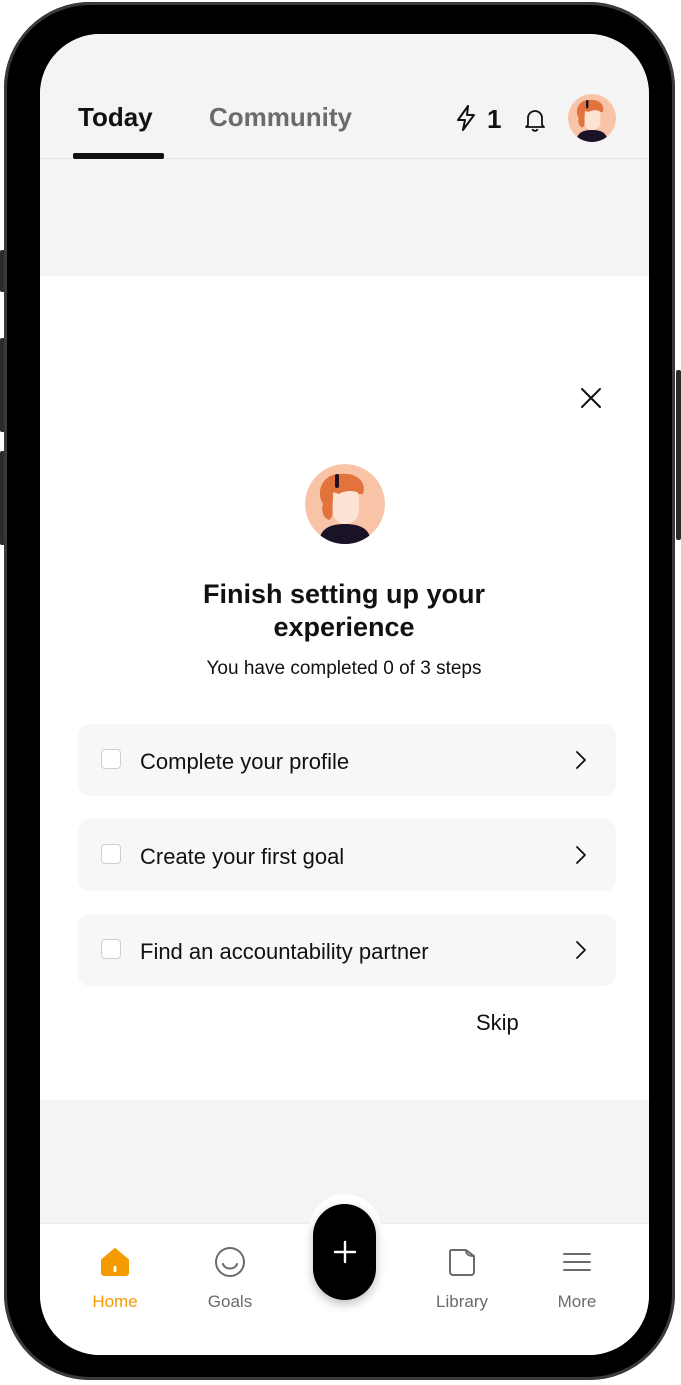 This screenshot has width=681, height=1385. What do you see at coordinates (462, 1301) in the screenshot?
I see `nav-label: Library` at bounding box center [462, 1301].